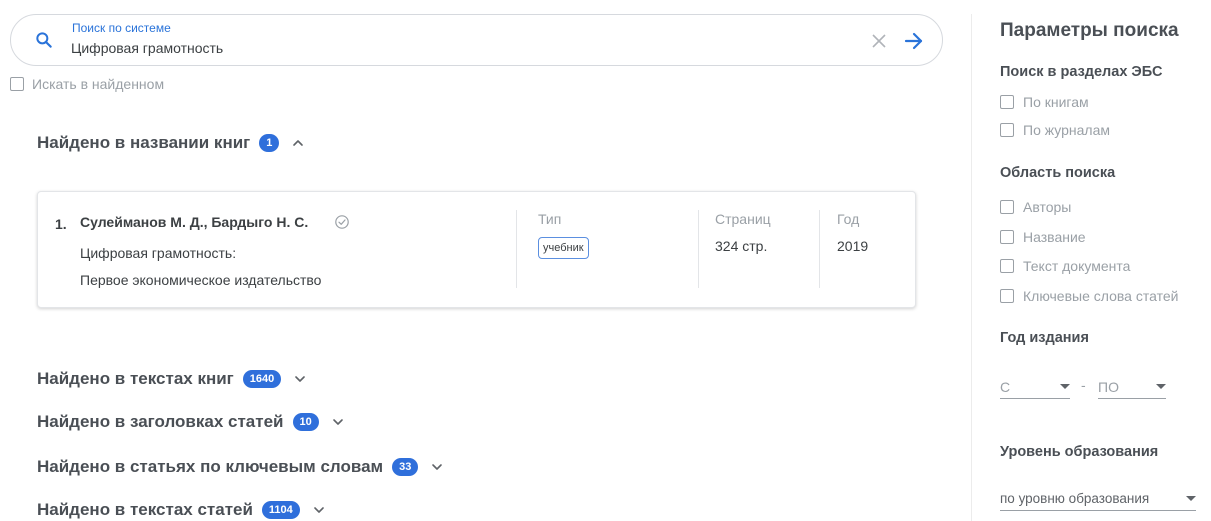 This screenshot has height=521, width=1211. What do you see at coordinates (1101, 296) in the screenshot?
I see `option-label: Ключевые слова статей` at bounding box center [1101, 296].